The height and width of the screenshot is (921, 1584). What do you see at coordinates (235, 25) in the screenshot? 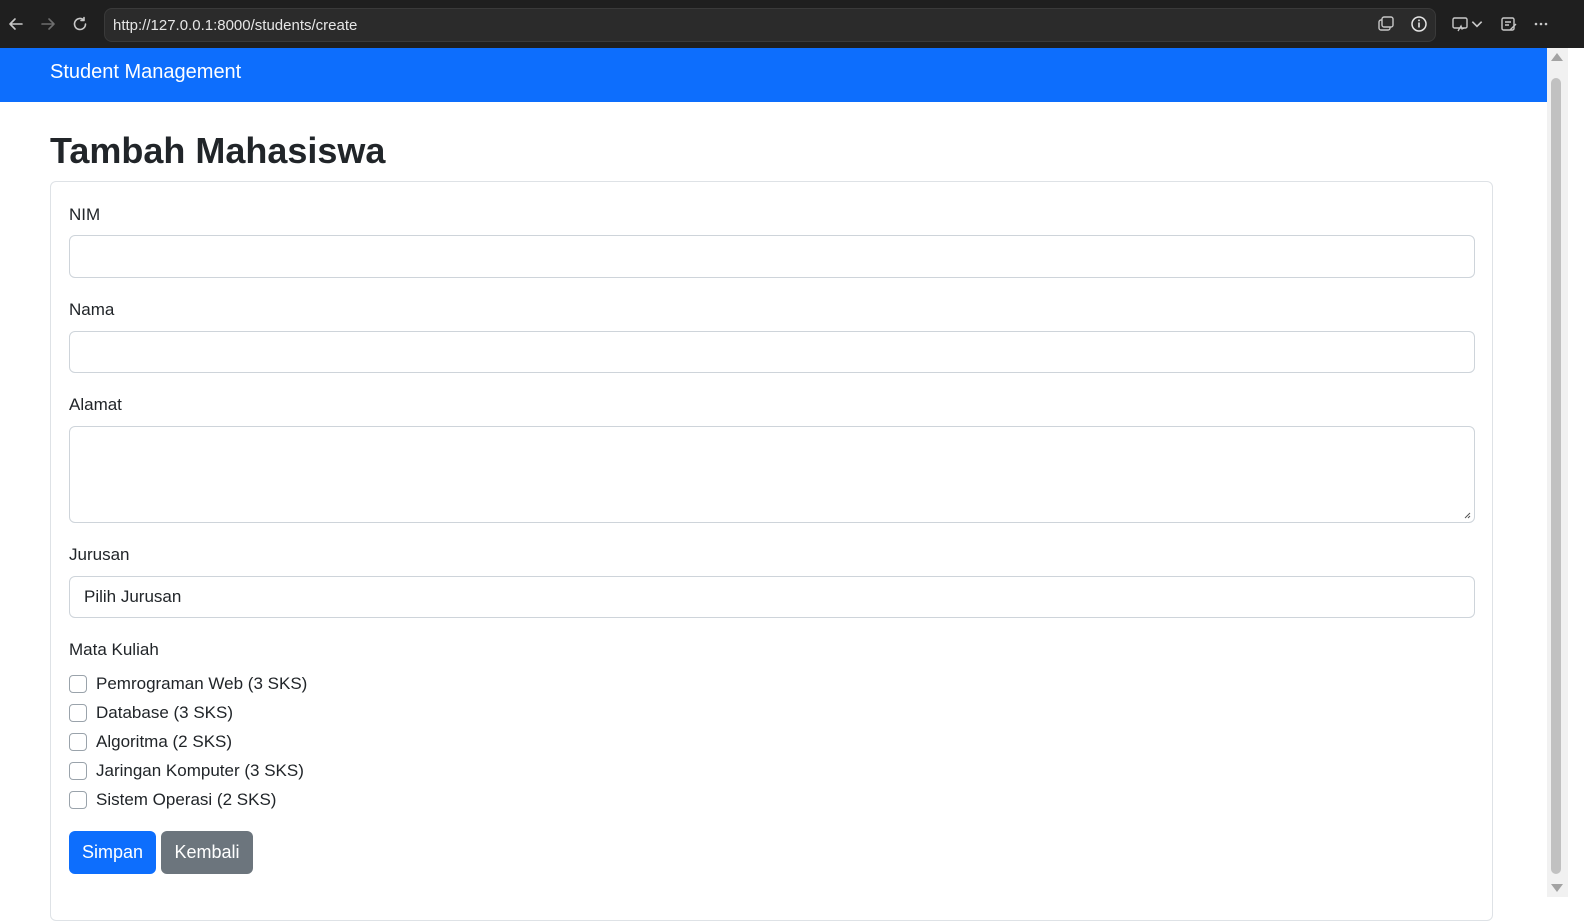
I see `url-text: http://127.0.0.1:8000/students/create` at bounding box center [235, 25].